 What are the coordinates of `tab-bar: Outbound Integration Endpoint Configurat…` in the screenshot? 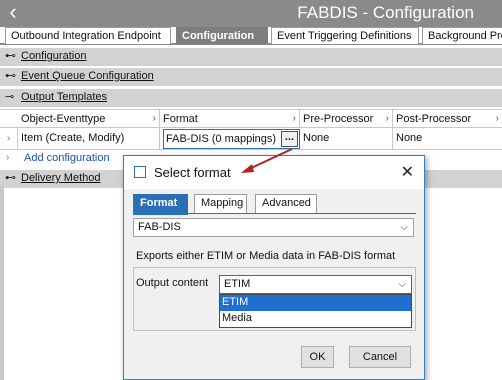 It's located at (251, 36).